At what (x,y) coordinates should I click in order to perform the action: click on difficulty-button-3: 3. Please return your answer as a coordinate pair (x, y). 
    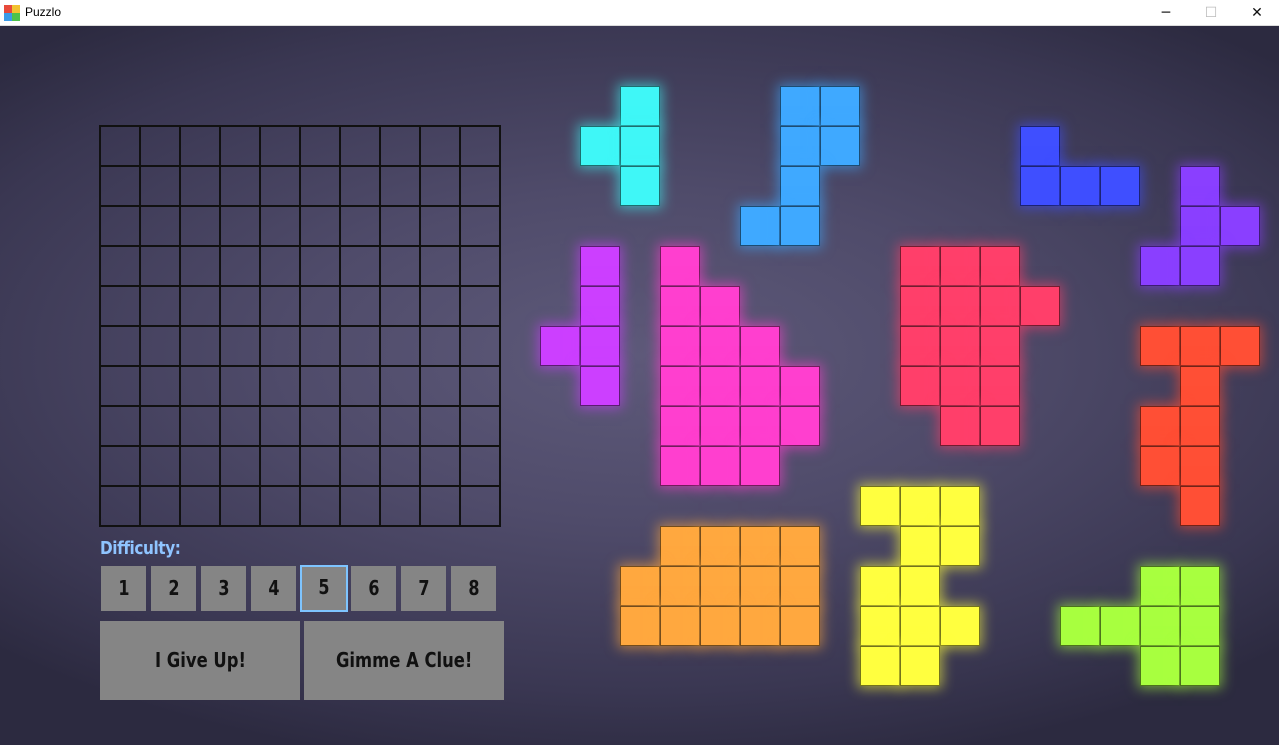
    Looking at the image, I should click on (223, 588).